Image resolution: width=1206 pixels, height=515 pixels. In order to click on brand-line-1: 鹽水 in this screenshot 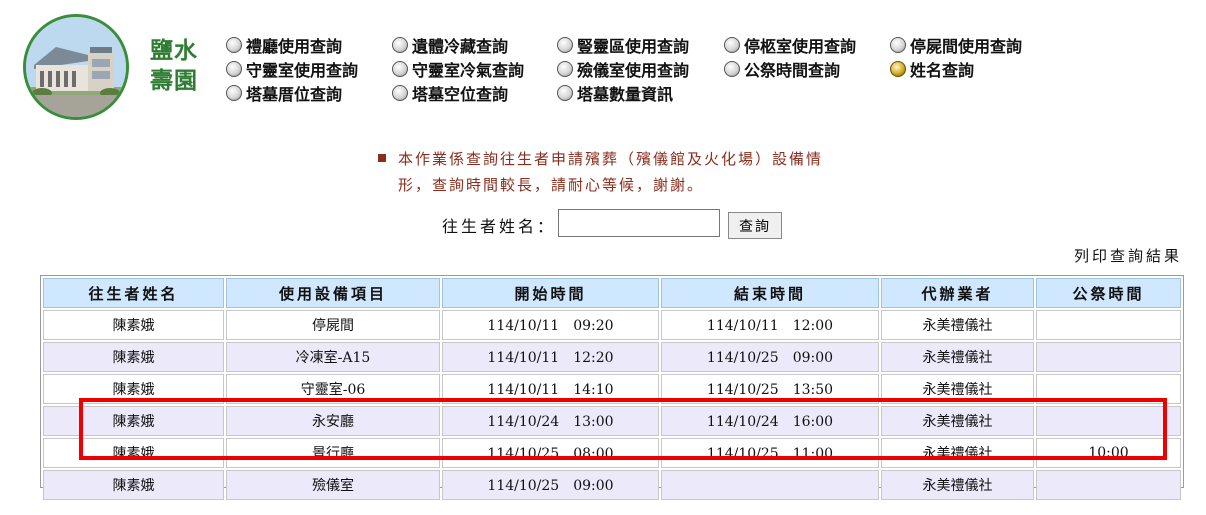, I will do `click(174, 50)`.